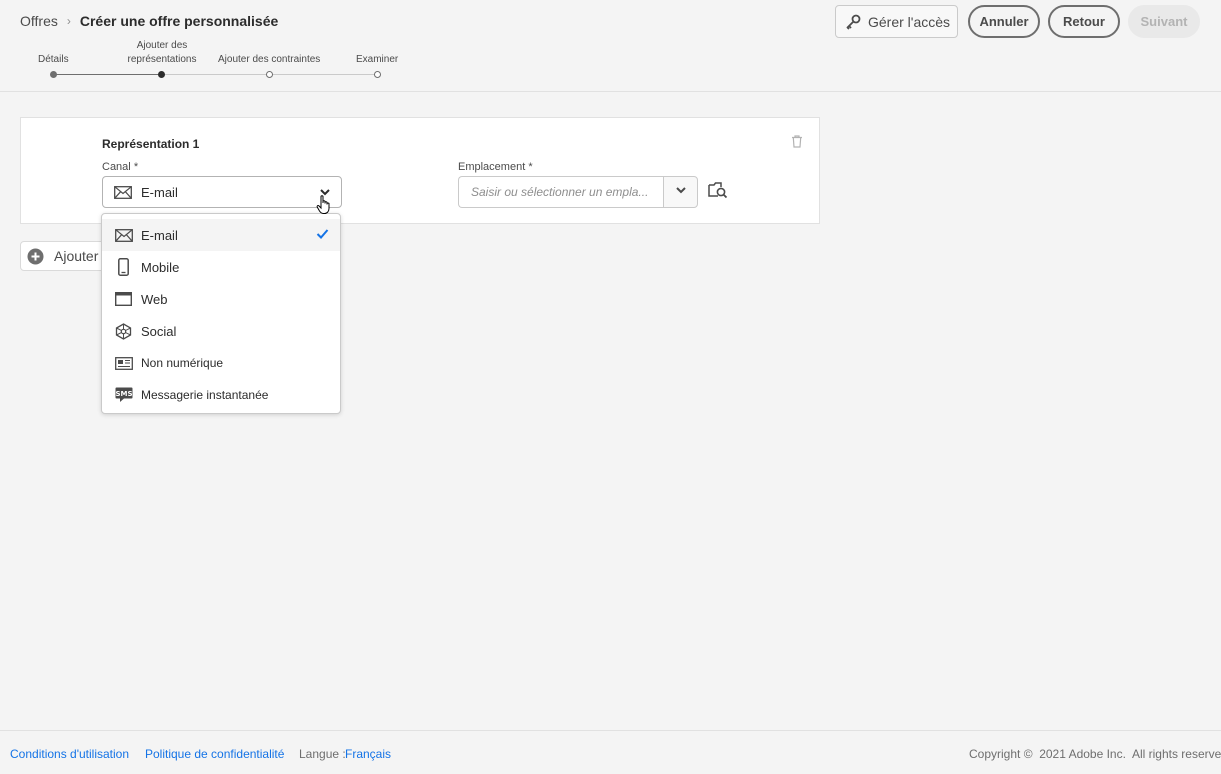 The width and height of the screenshot is (1221, 774). What do you see at coordinates (39, 21) in the screenshot?
I see `breadcrumb-parent-link: Offres` at bounding box center [39, 21].